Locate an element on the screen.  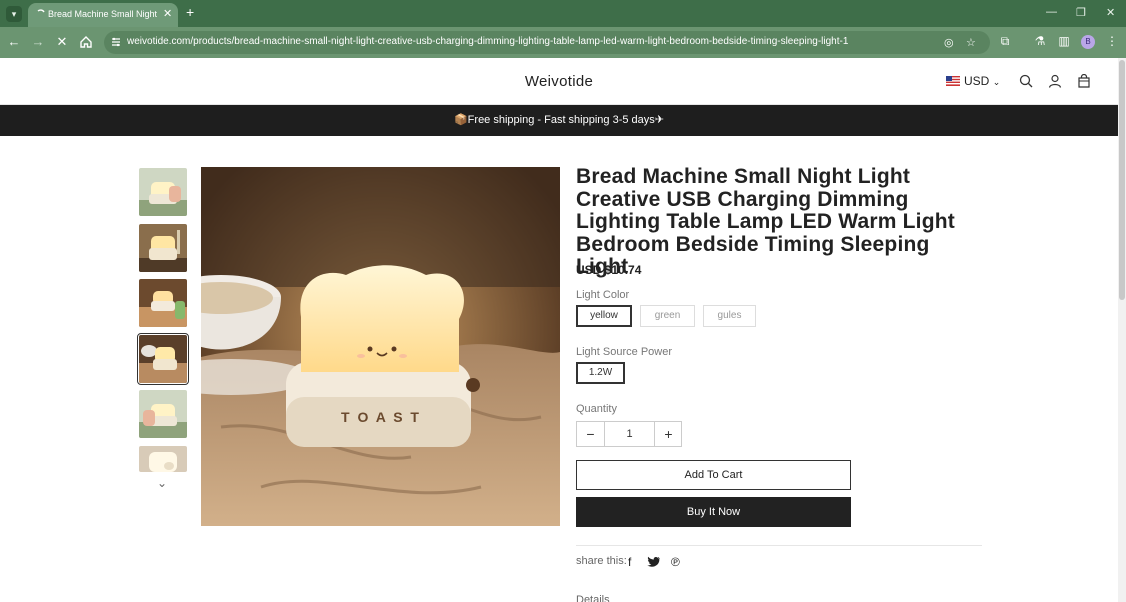
window-close-icon: ✕ is located at coordinates (1110, 12).